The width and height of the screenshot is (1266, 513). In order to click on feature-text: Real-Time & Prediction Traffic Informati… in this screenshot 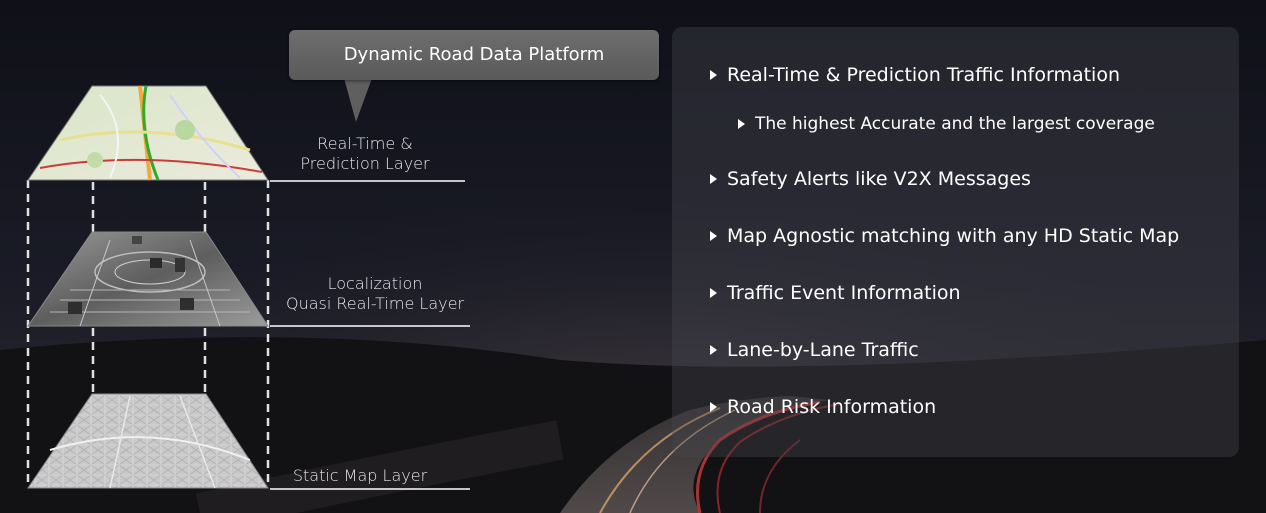, I will do `click(923, 75)`.